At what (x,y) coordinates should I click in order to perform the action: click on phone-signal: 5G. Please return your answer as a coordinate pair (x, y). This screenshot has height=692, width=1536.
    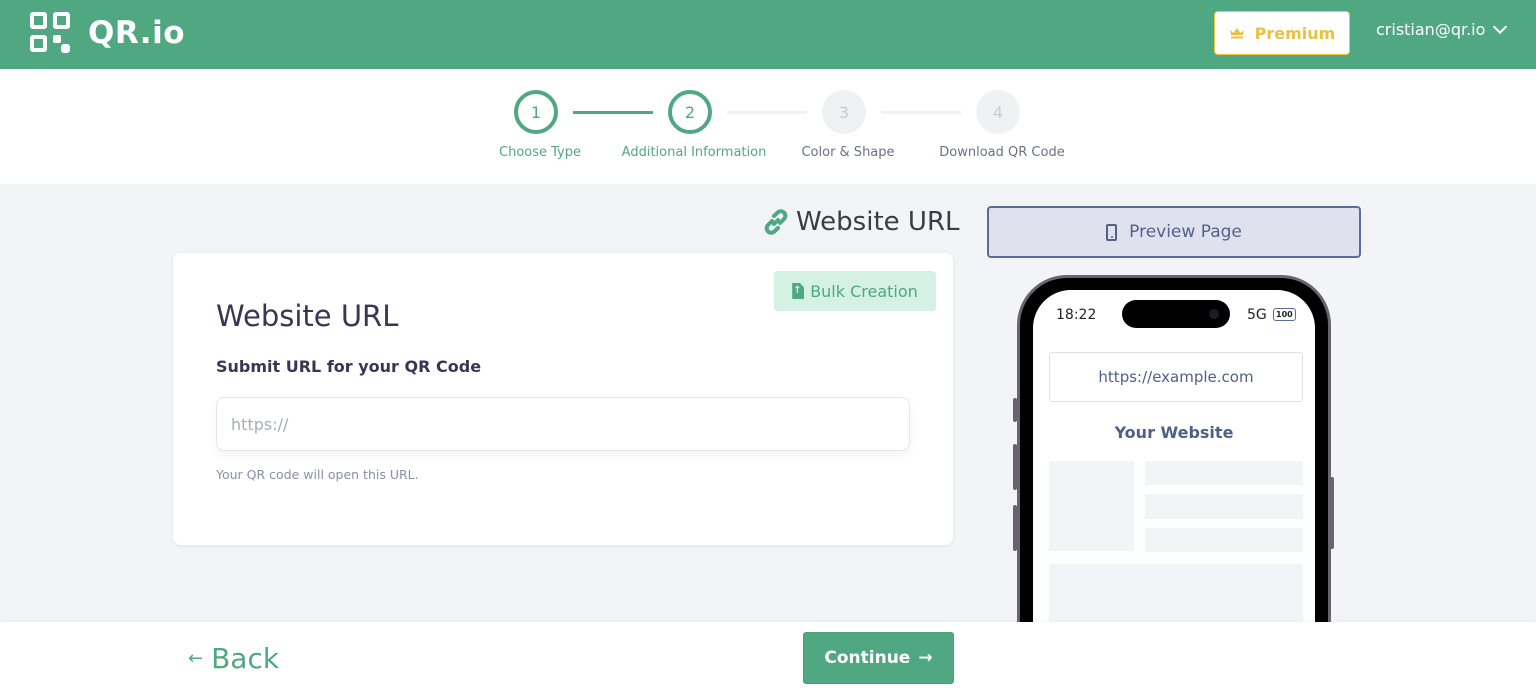
    Looking at the image, I should click on (1257, 315).